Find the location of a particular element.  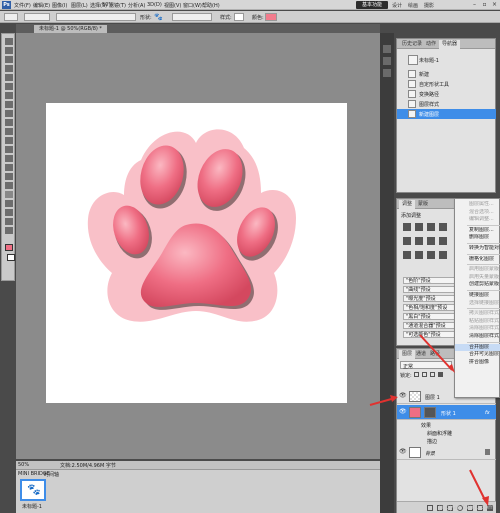

watermark-text: jingyan.baidu.com is located at coordinates (466, 507).